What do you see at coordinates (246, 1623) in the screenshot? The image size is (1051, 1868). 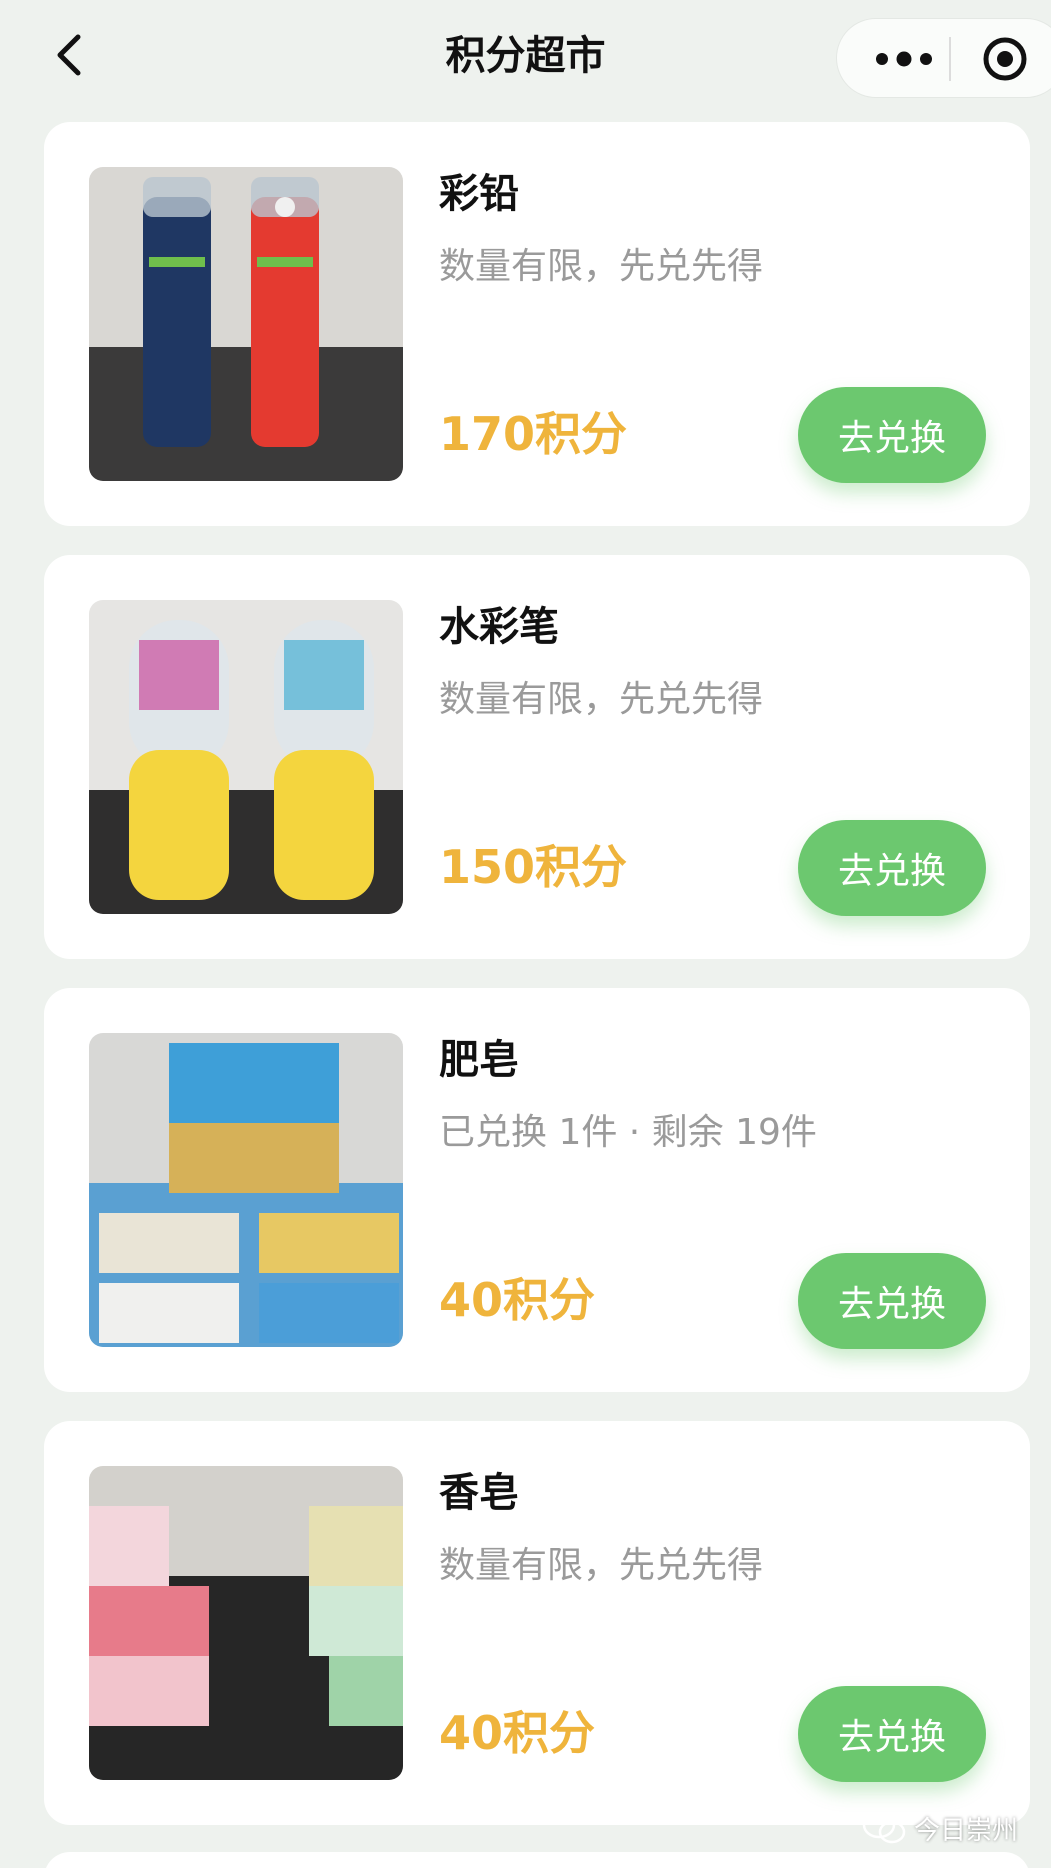 I see `product-image-bath-soap` at bounding box center [246, 1623].